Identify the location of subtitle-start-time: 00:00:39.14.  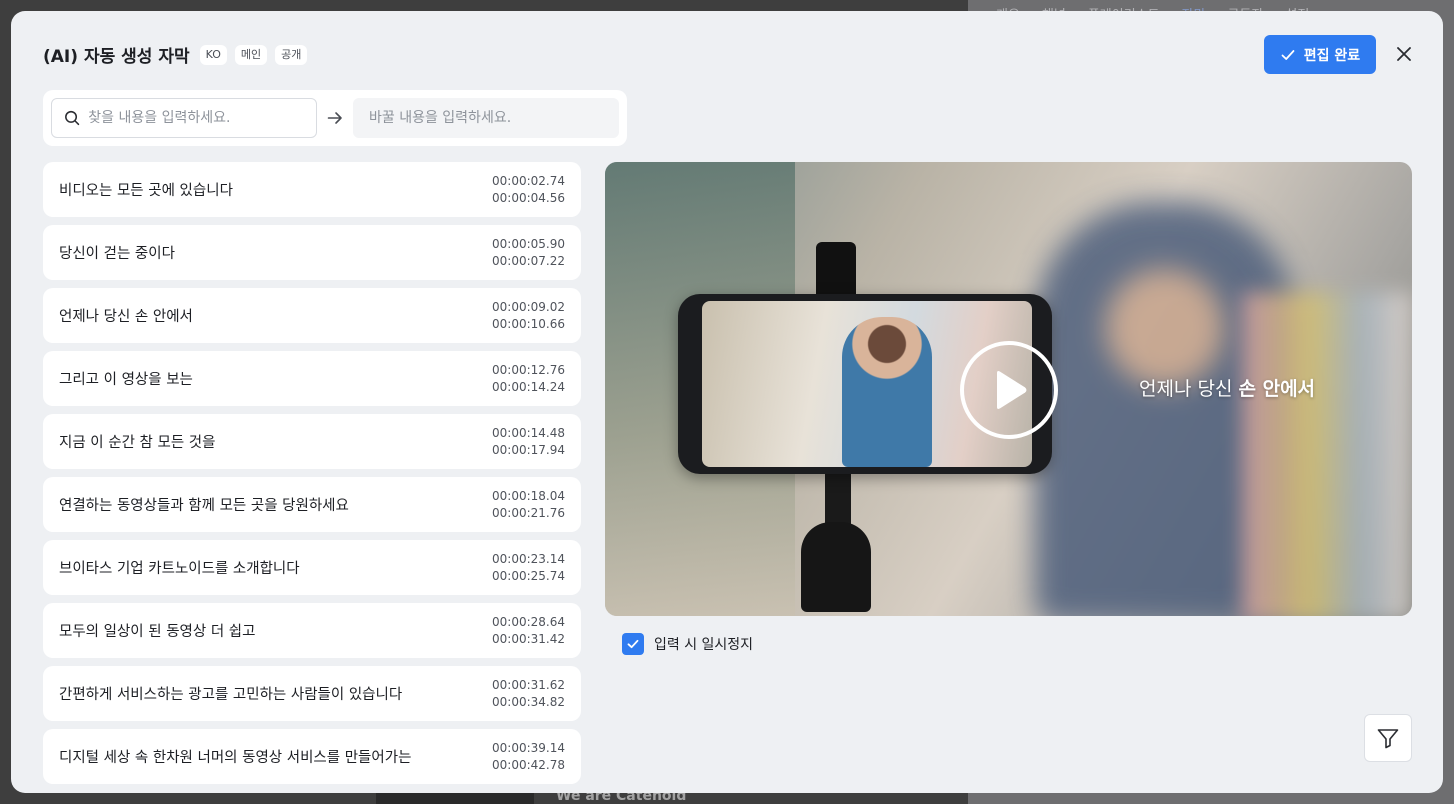
(528, 747).